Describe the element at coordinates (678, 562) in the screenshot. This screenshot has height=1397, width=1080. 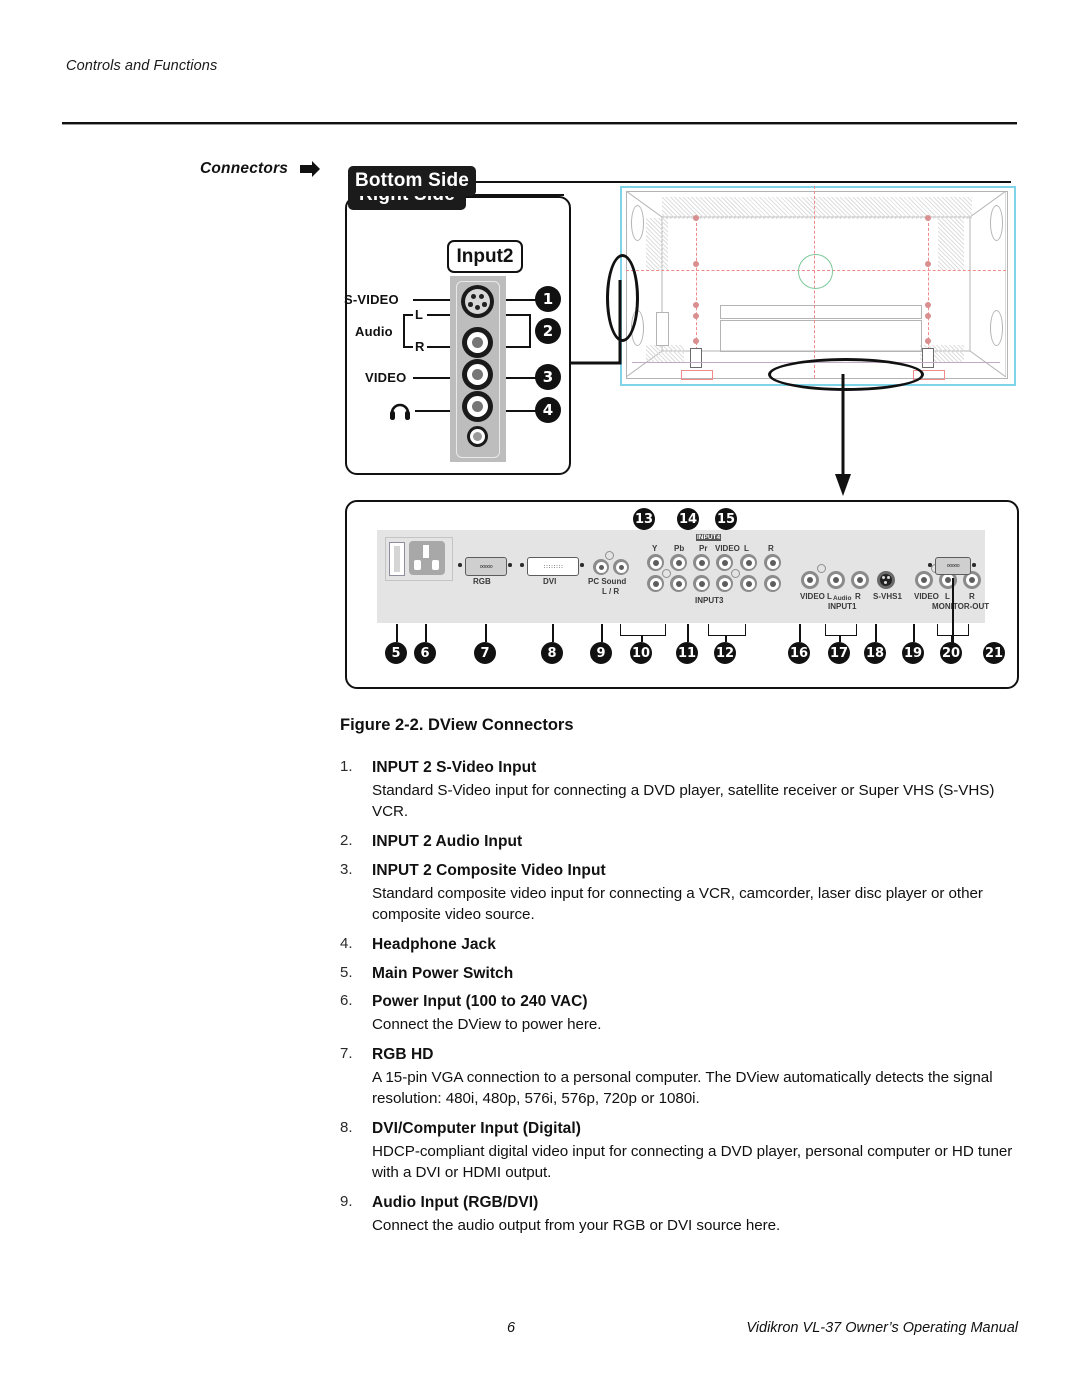
I see `jack-in4-pb` at that location.